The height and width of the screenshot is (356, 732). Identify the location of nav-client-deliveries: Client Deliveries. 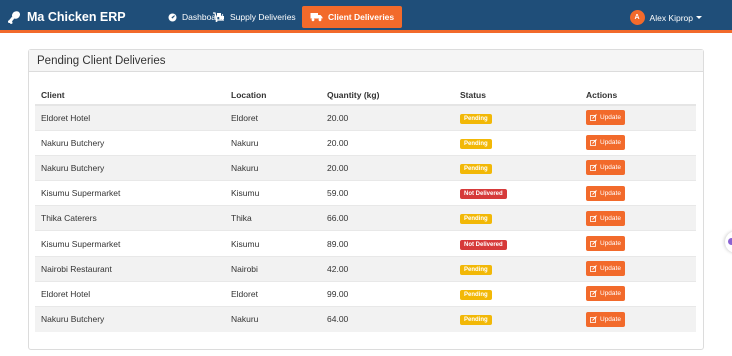
(352, 17).